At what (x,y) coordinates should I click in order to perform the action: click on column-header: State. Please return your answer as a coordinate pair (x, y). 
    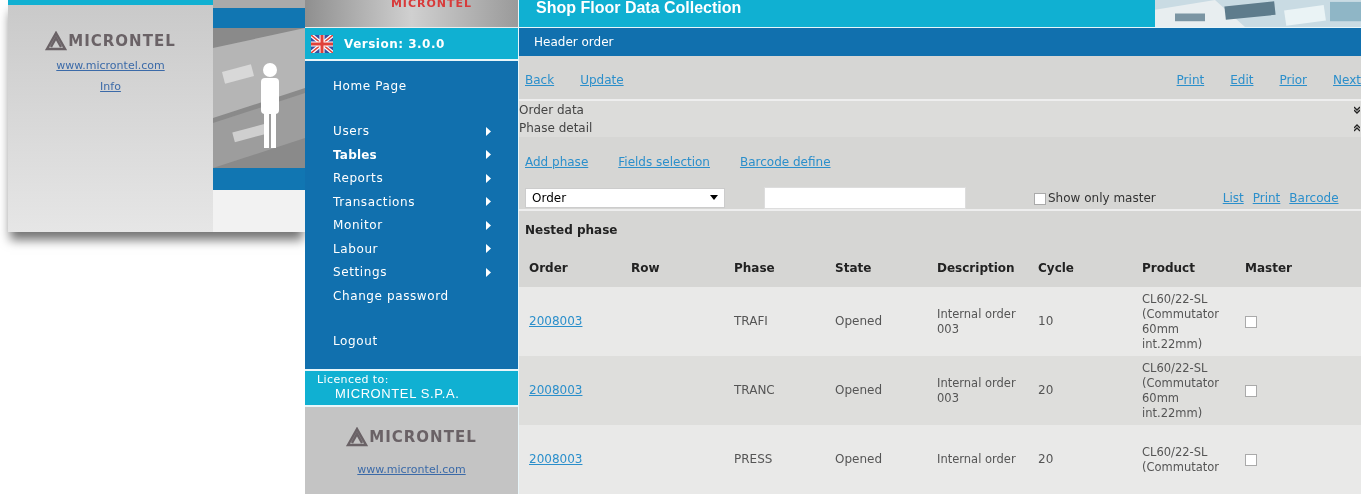
    Looking at the image, I should click on (854, 268).